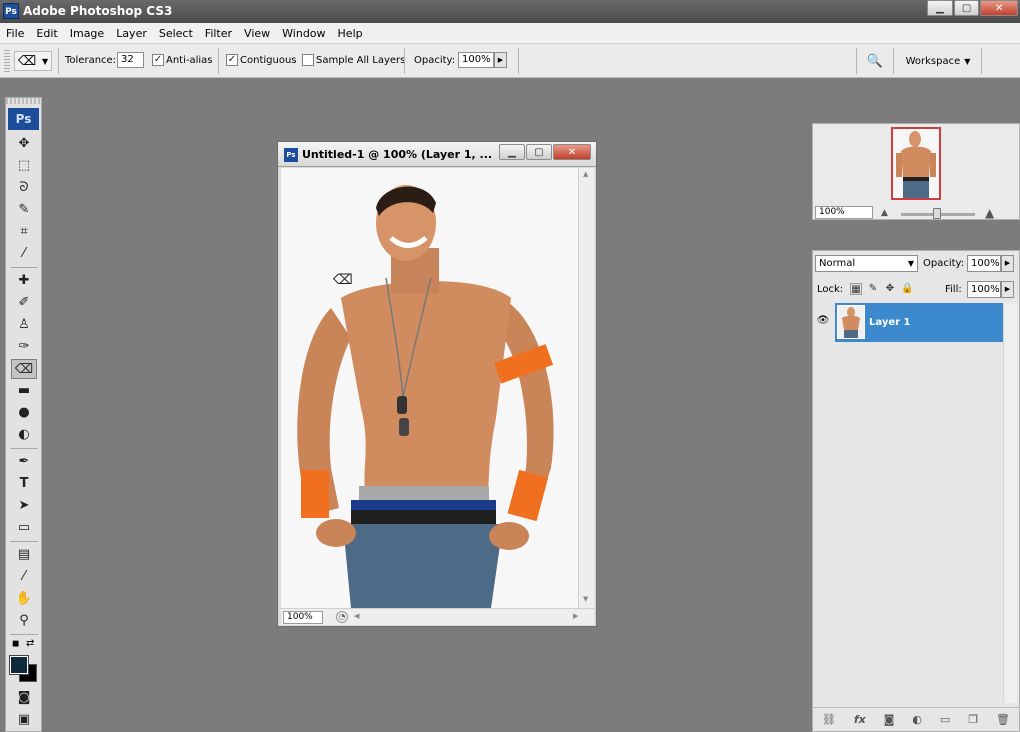  I want to click on zoom-slider-knob, so click(937, 213).